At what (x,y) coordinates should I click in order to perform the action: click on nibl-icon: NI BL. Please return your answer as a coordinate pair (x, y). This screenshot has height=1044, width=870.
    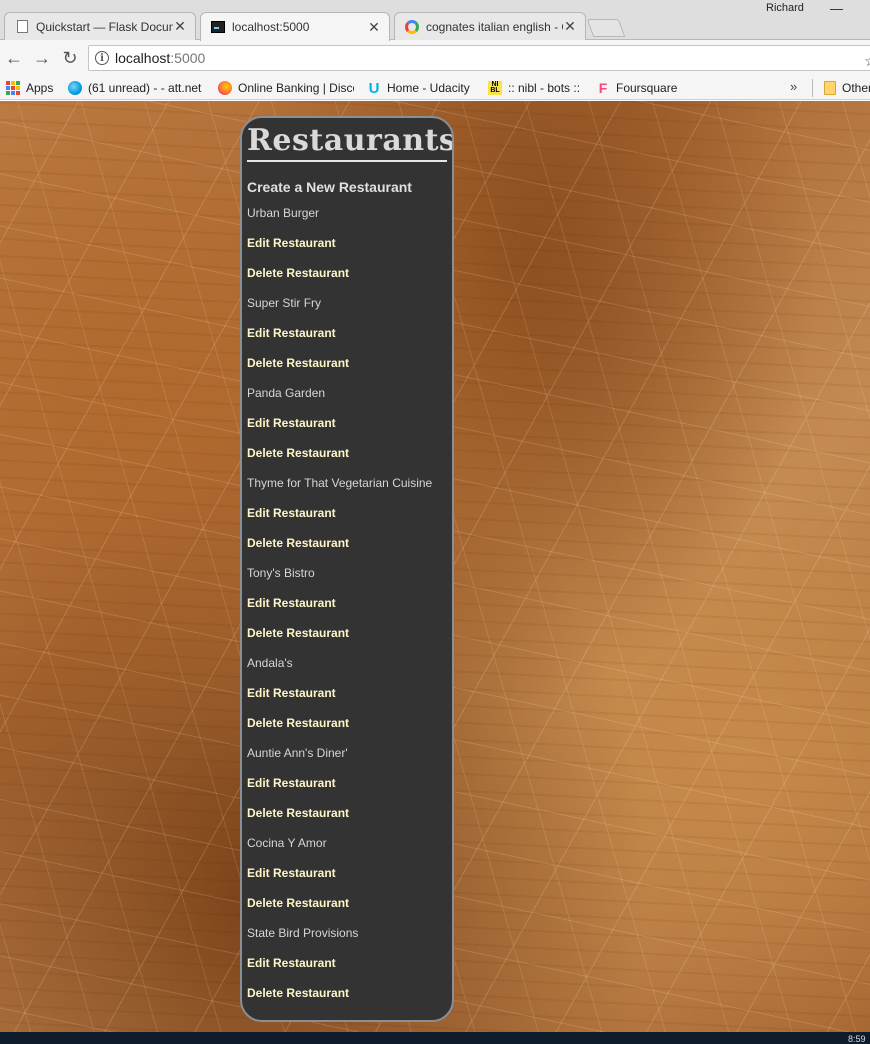
    Looking at the image, I should click on (495, 88).